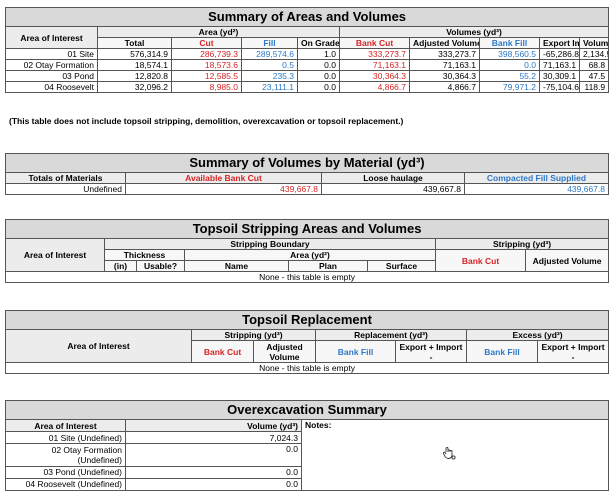 The image size is (613, 500). What do you see at coordinates (51, 87) in the screenshot?
I see `row-name: 04 Roosevelt` at bounding box center [51, 87].